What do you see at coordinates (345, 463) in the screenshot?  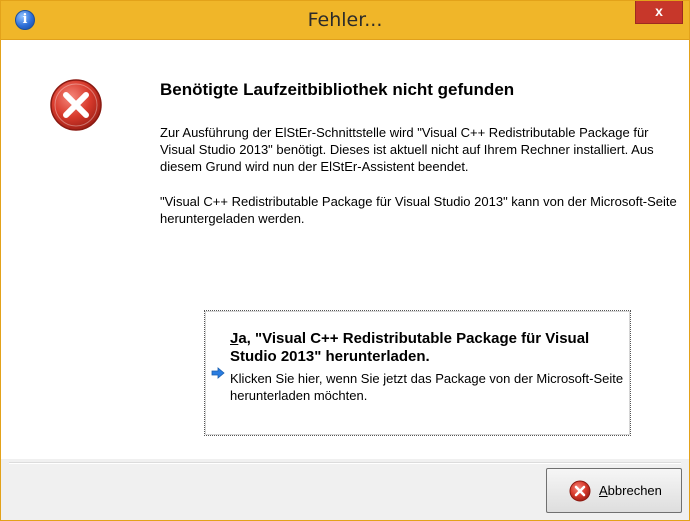 I see `footer-separator` at bounding box center [345, 463].